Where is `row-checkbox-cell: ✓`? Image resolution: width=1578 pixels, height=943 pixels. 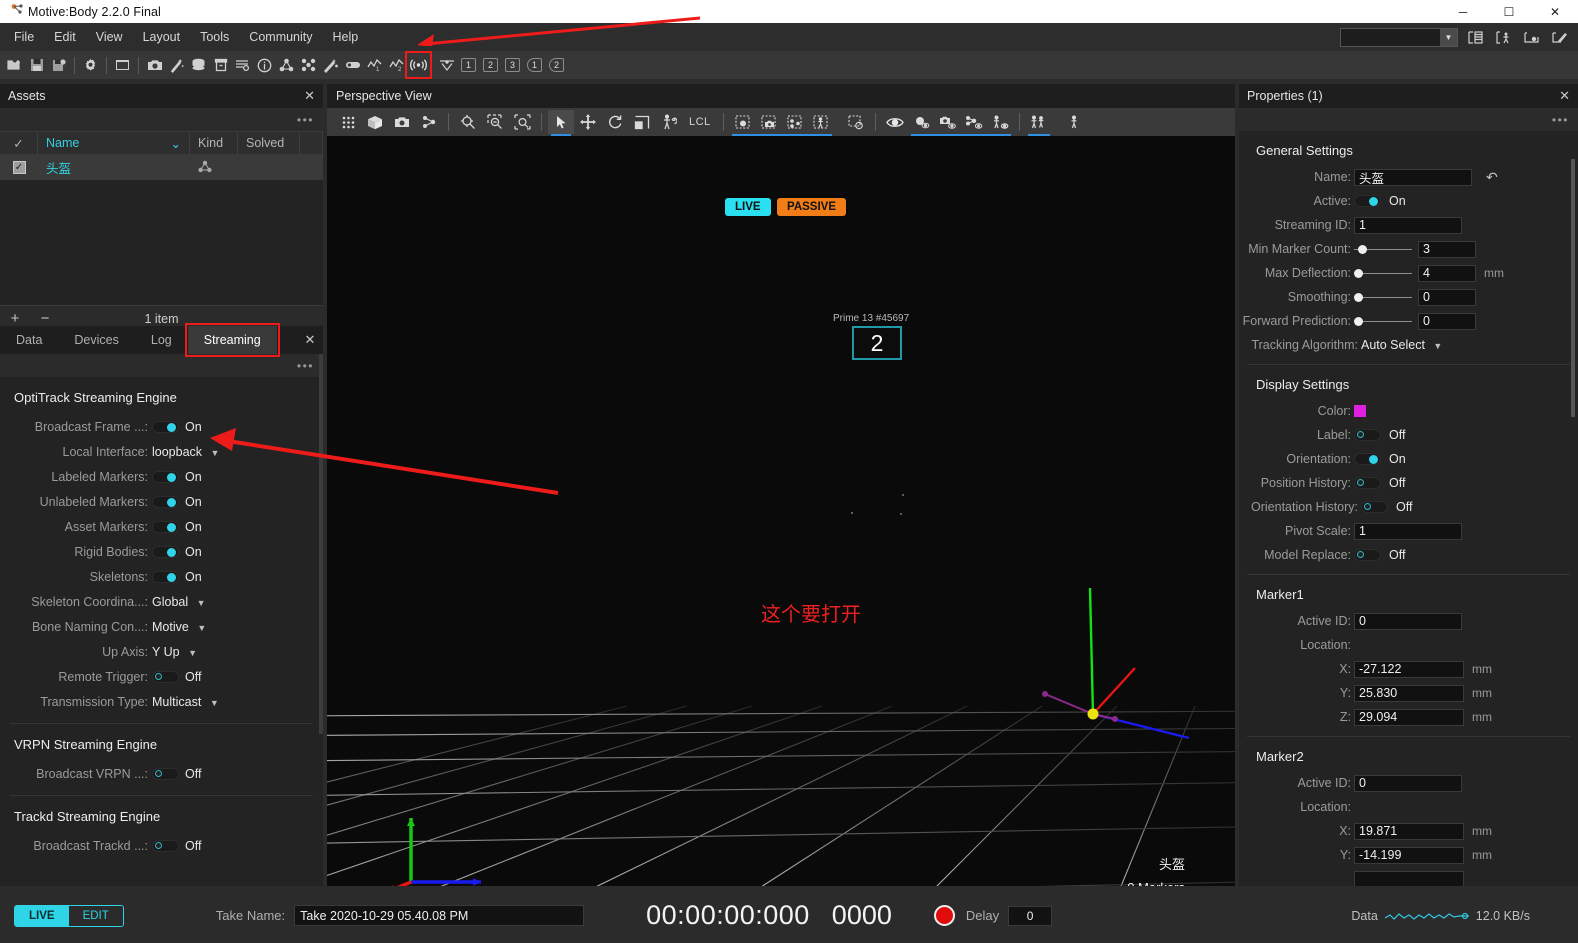
row-checkbox-cell: ✓ is located at coordinates (19, 167).